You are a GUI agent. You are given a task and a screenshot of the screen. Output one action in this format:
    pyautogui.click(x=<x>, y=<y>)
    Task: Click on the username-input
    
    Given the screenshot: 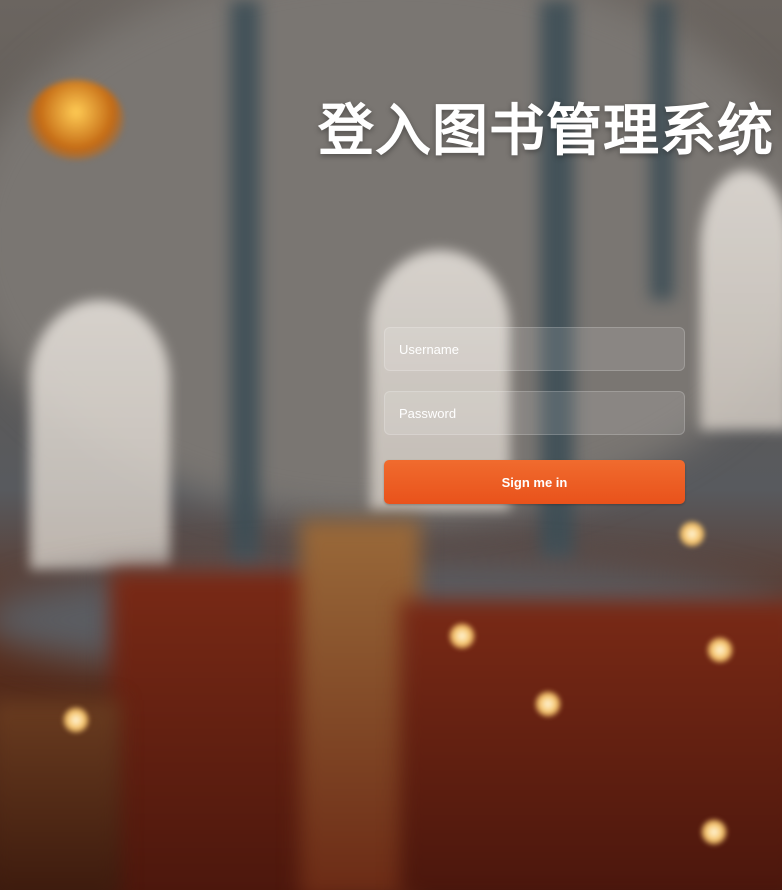 What is the action you would take?
    pyautogui.click(x=534, y=349)
    